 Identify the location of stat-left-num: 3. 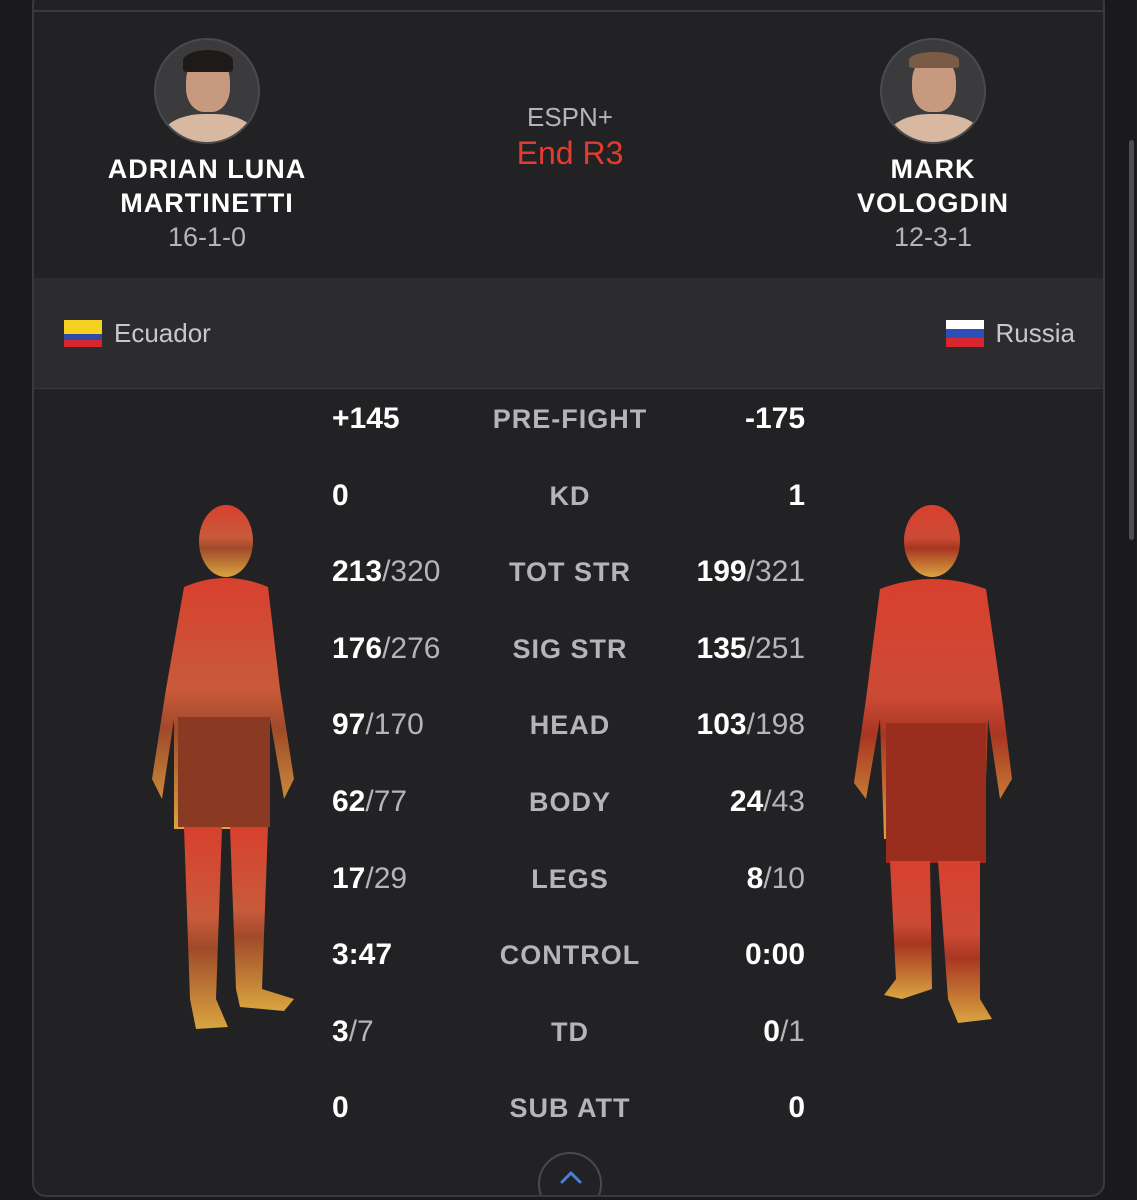
(340, 1031).